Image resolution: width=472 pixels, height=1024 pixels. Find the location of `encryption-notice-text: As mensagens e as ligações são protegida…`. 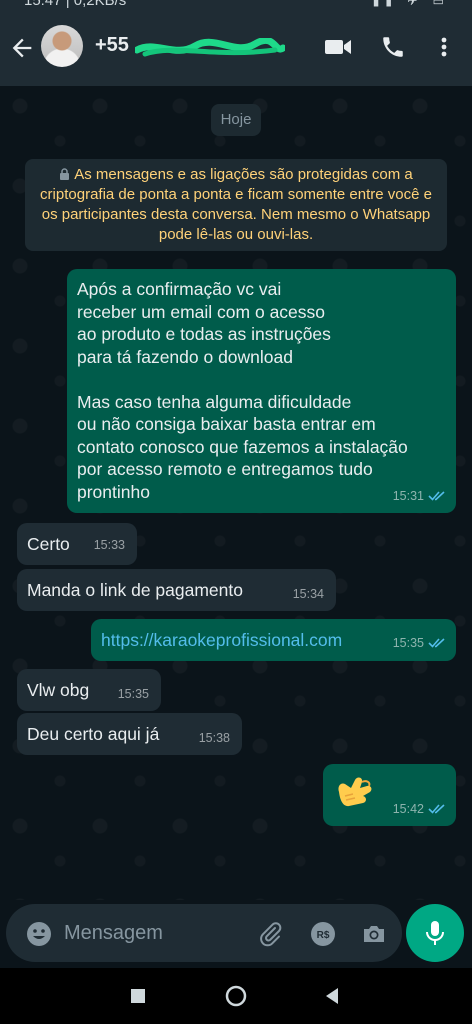

encryption-notice-text: As mensagens e as ligações são protegida… is located at coordinates (236, 204).